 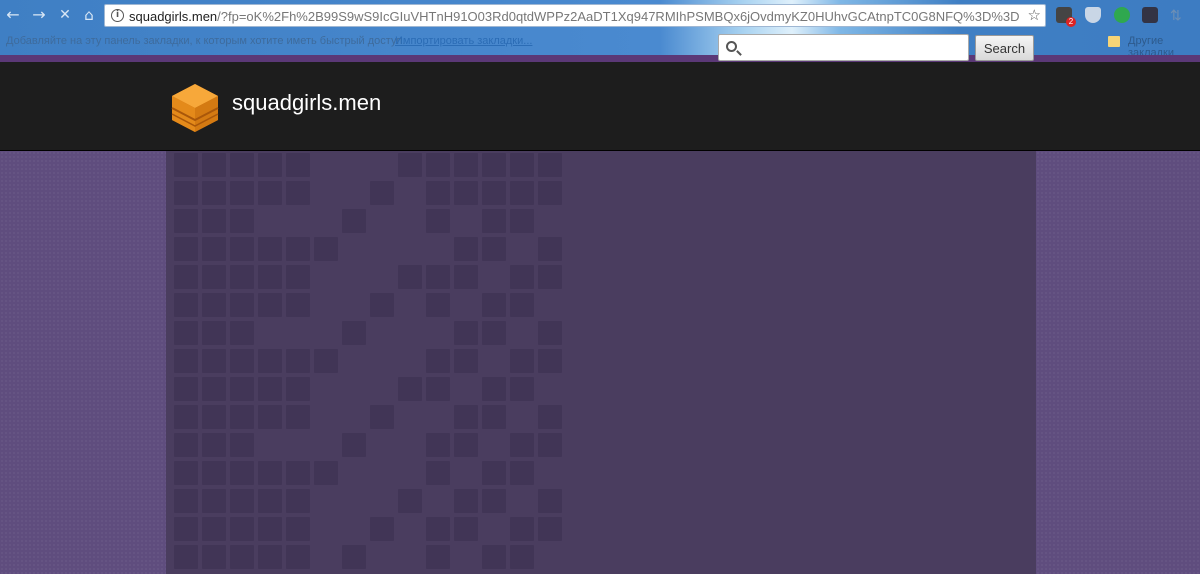 What do you see at coordinates (1118, 362) in the screenshot?
I see `right-background` at bounding box center [1118, 362].